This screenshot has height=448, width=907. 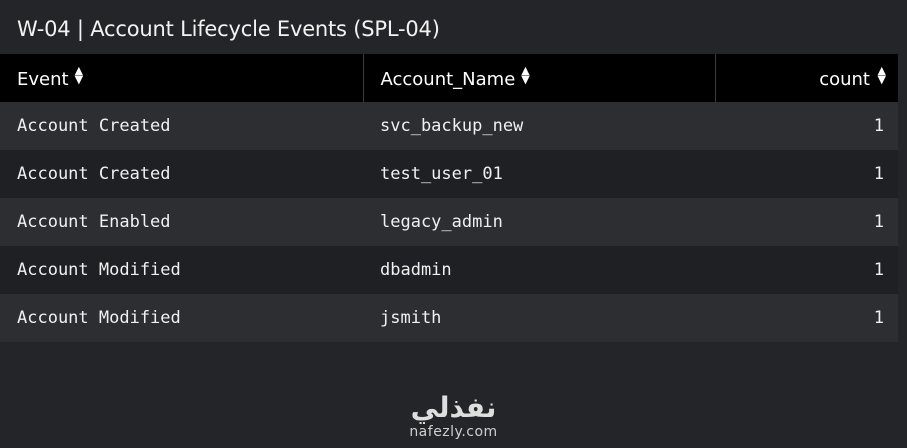 What do you see at coordinates (453, 432) in the screenshot?
I see `watermark-url: nafezly.com` at bounding box center [453, 432].